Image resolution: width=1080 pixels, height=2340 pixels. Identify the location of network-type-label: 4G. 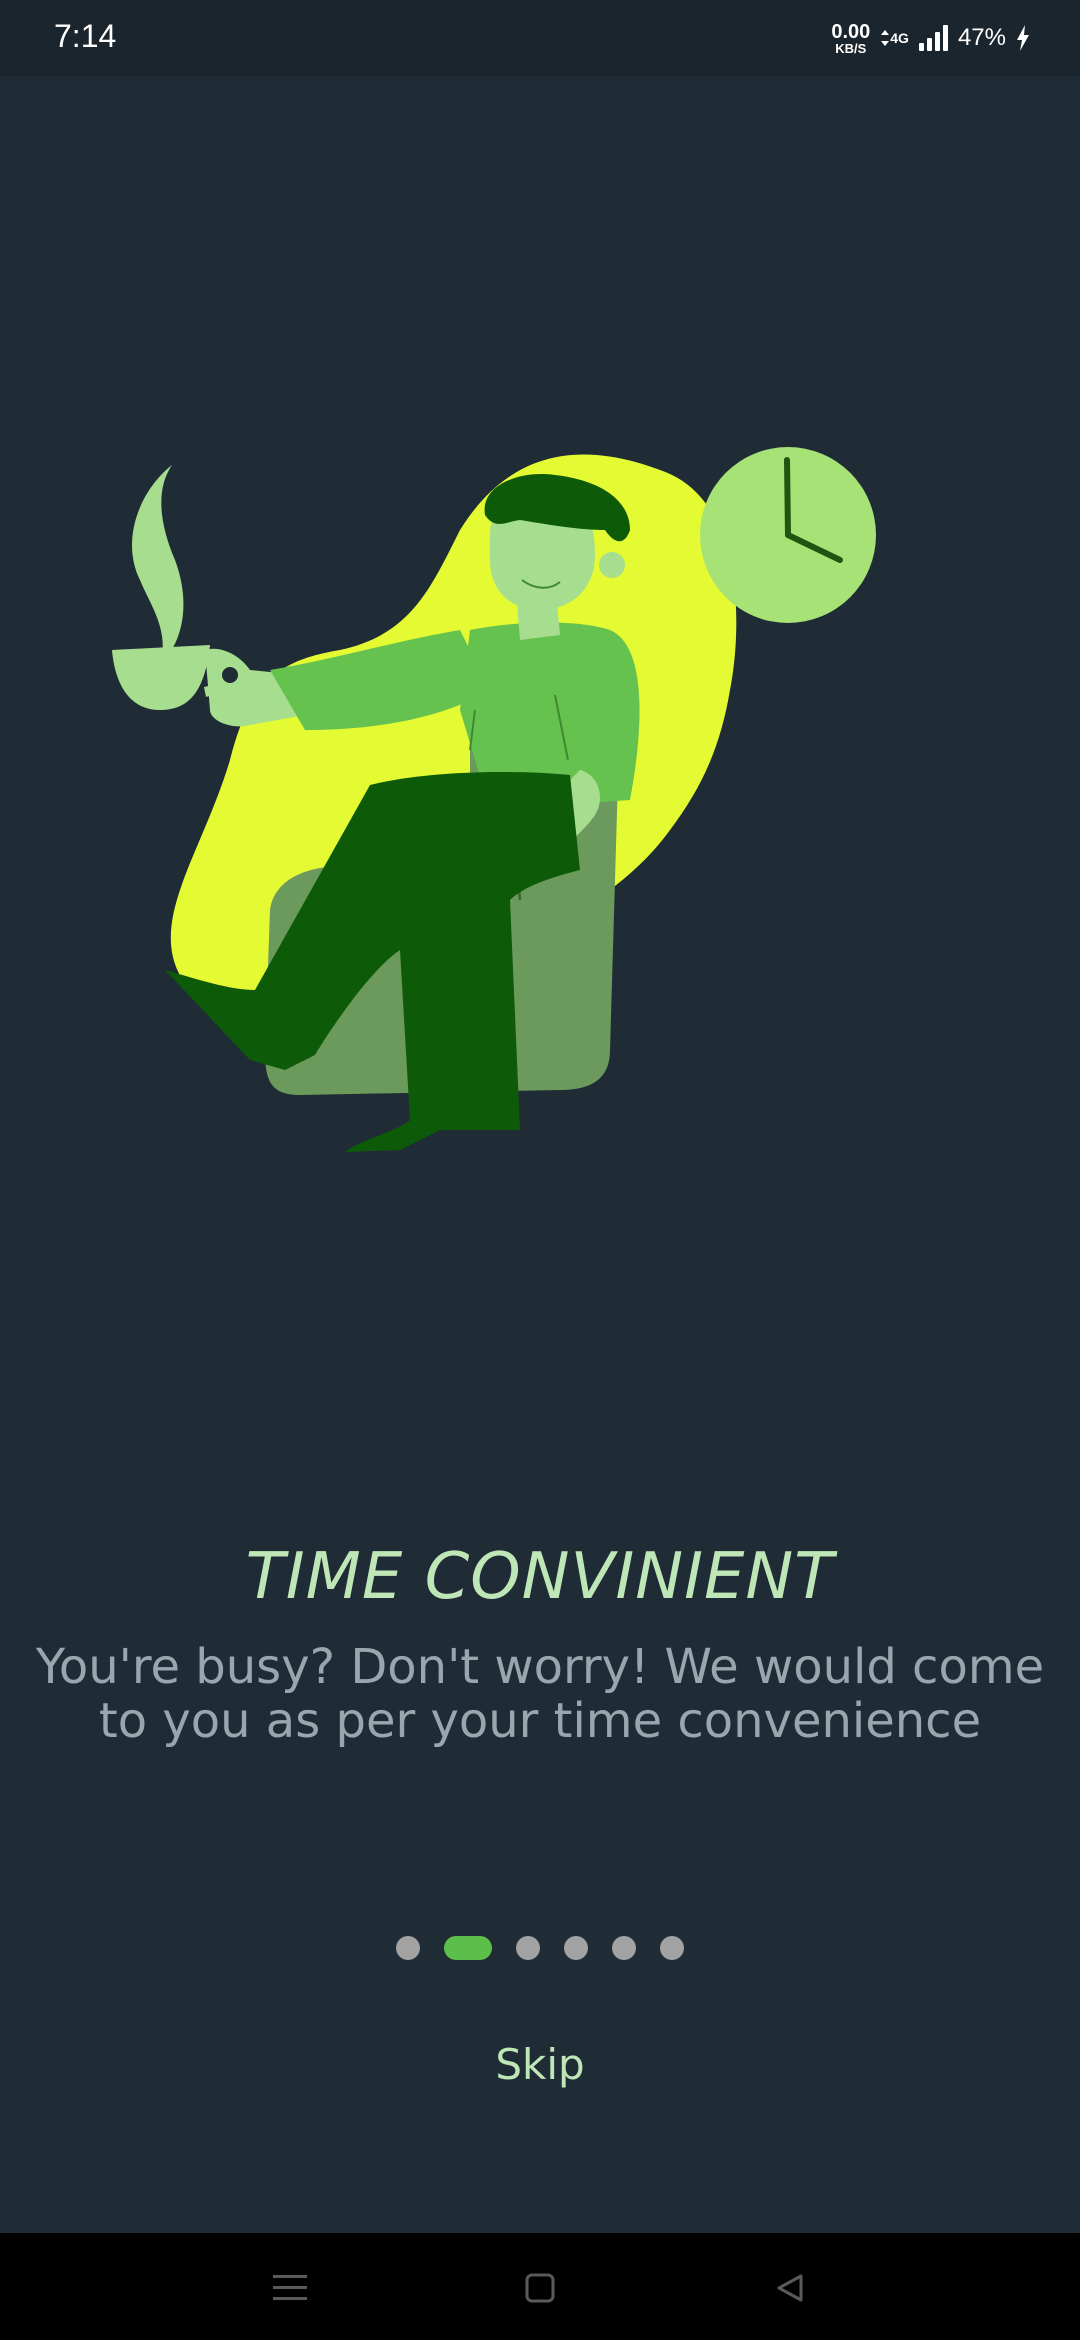
(899, 38).